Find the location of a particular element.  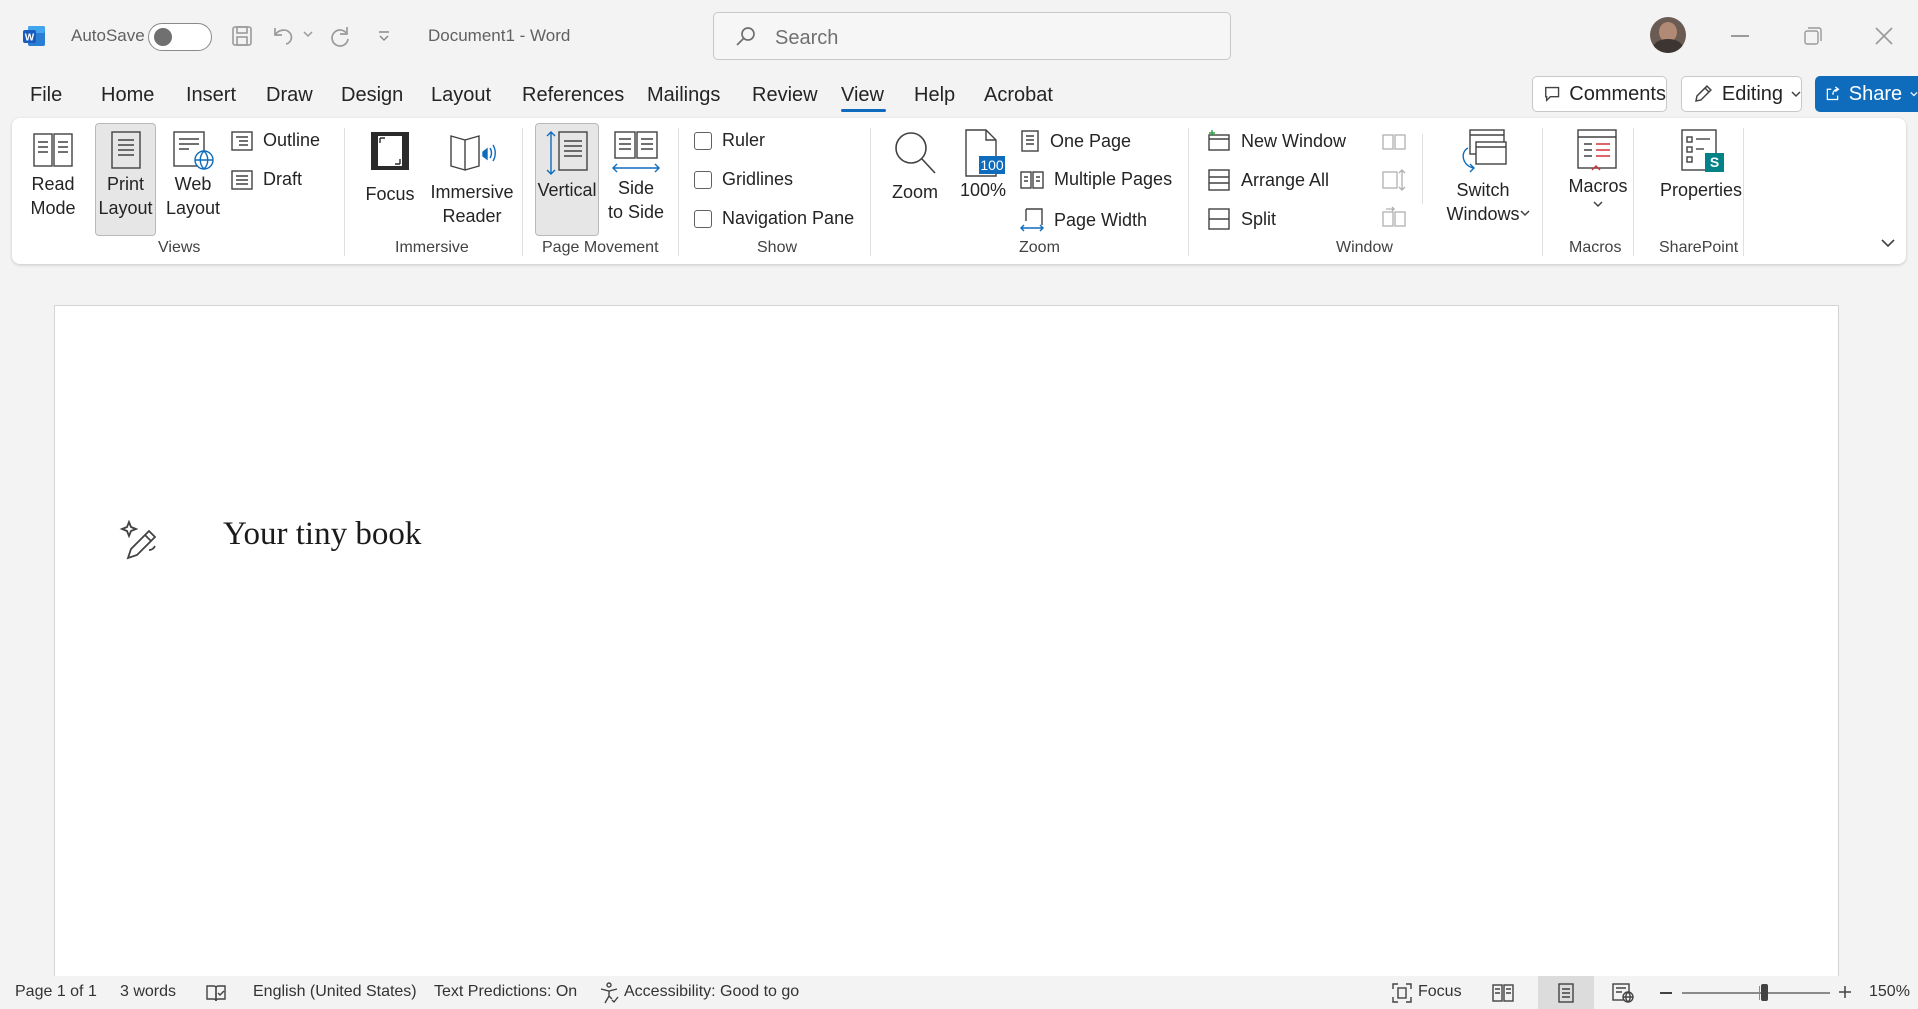

comments-button: Comments is located at coordinates (1599, 94).